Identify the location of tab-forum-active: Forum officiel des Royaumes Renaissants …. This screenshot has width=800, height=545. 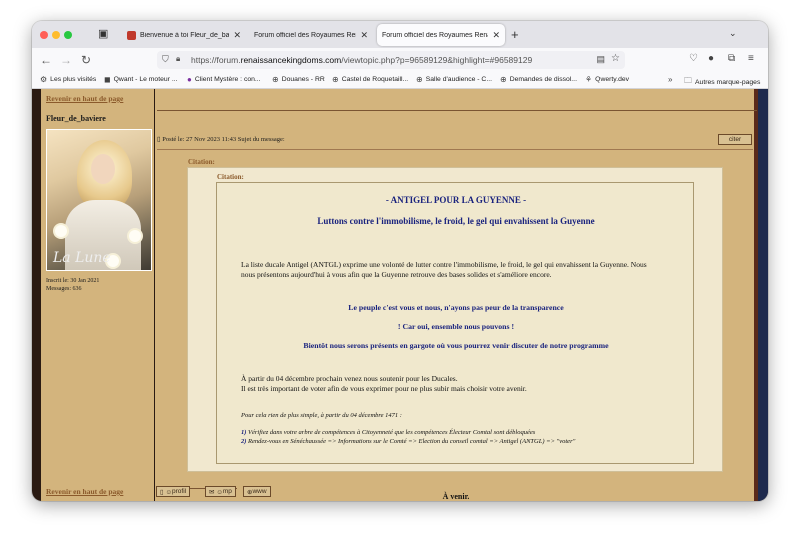
(441, 35).